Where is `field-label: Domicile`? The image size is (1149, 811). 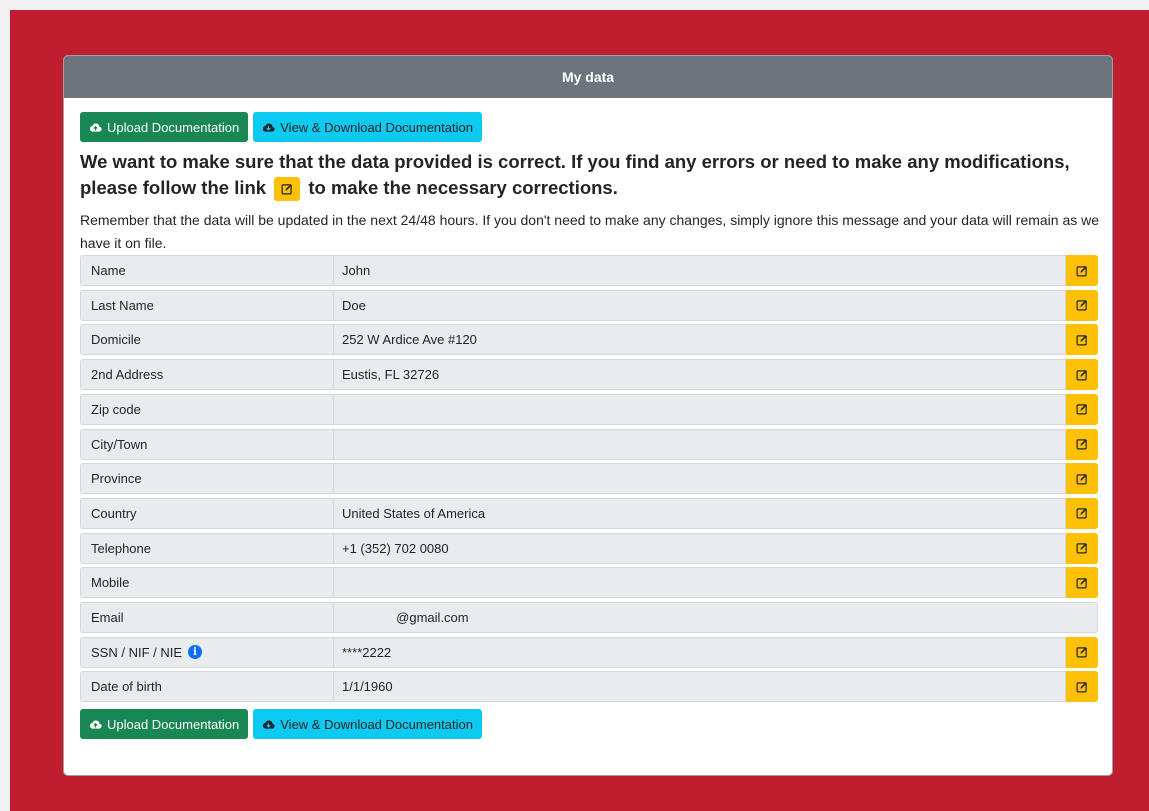 field-label: Domicile is located at coordinates (207, 340).